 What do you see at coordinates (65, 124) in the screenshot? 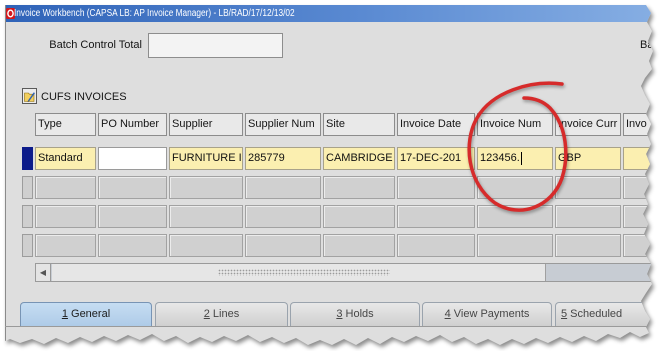
I see `column-header-type: Type` at bounding box center [65, 124].